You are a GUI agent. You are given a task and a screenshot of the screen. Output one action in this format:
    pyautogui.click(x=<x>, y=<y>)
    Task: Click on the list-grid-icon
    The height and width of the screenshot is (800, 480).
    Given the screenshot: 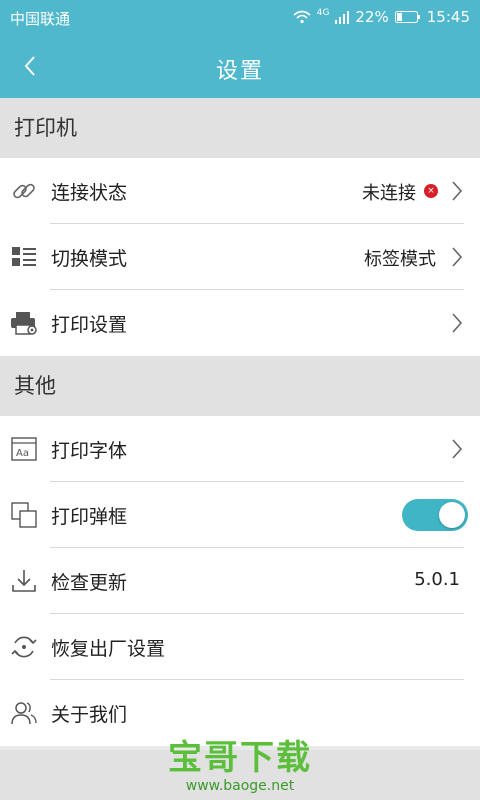 What is the action you would take?
    pyautogui.click(x=24, y=257)
    